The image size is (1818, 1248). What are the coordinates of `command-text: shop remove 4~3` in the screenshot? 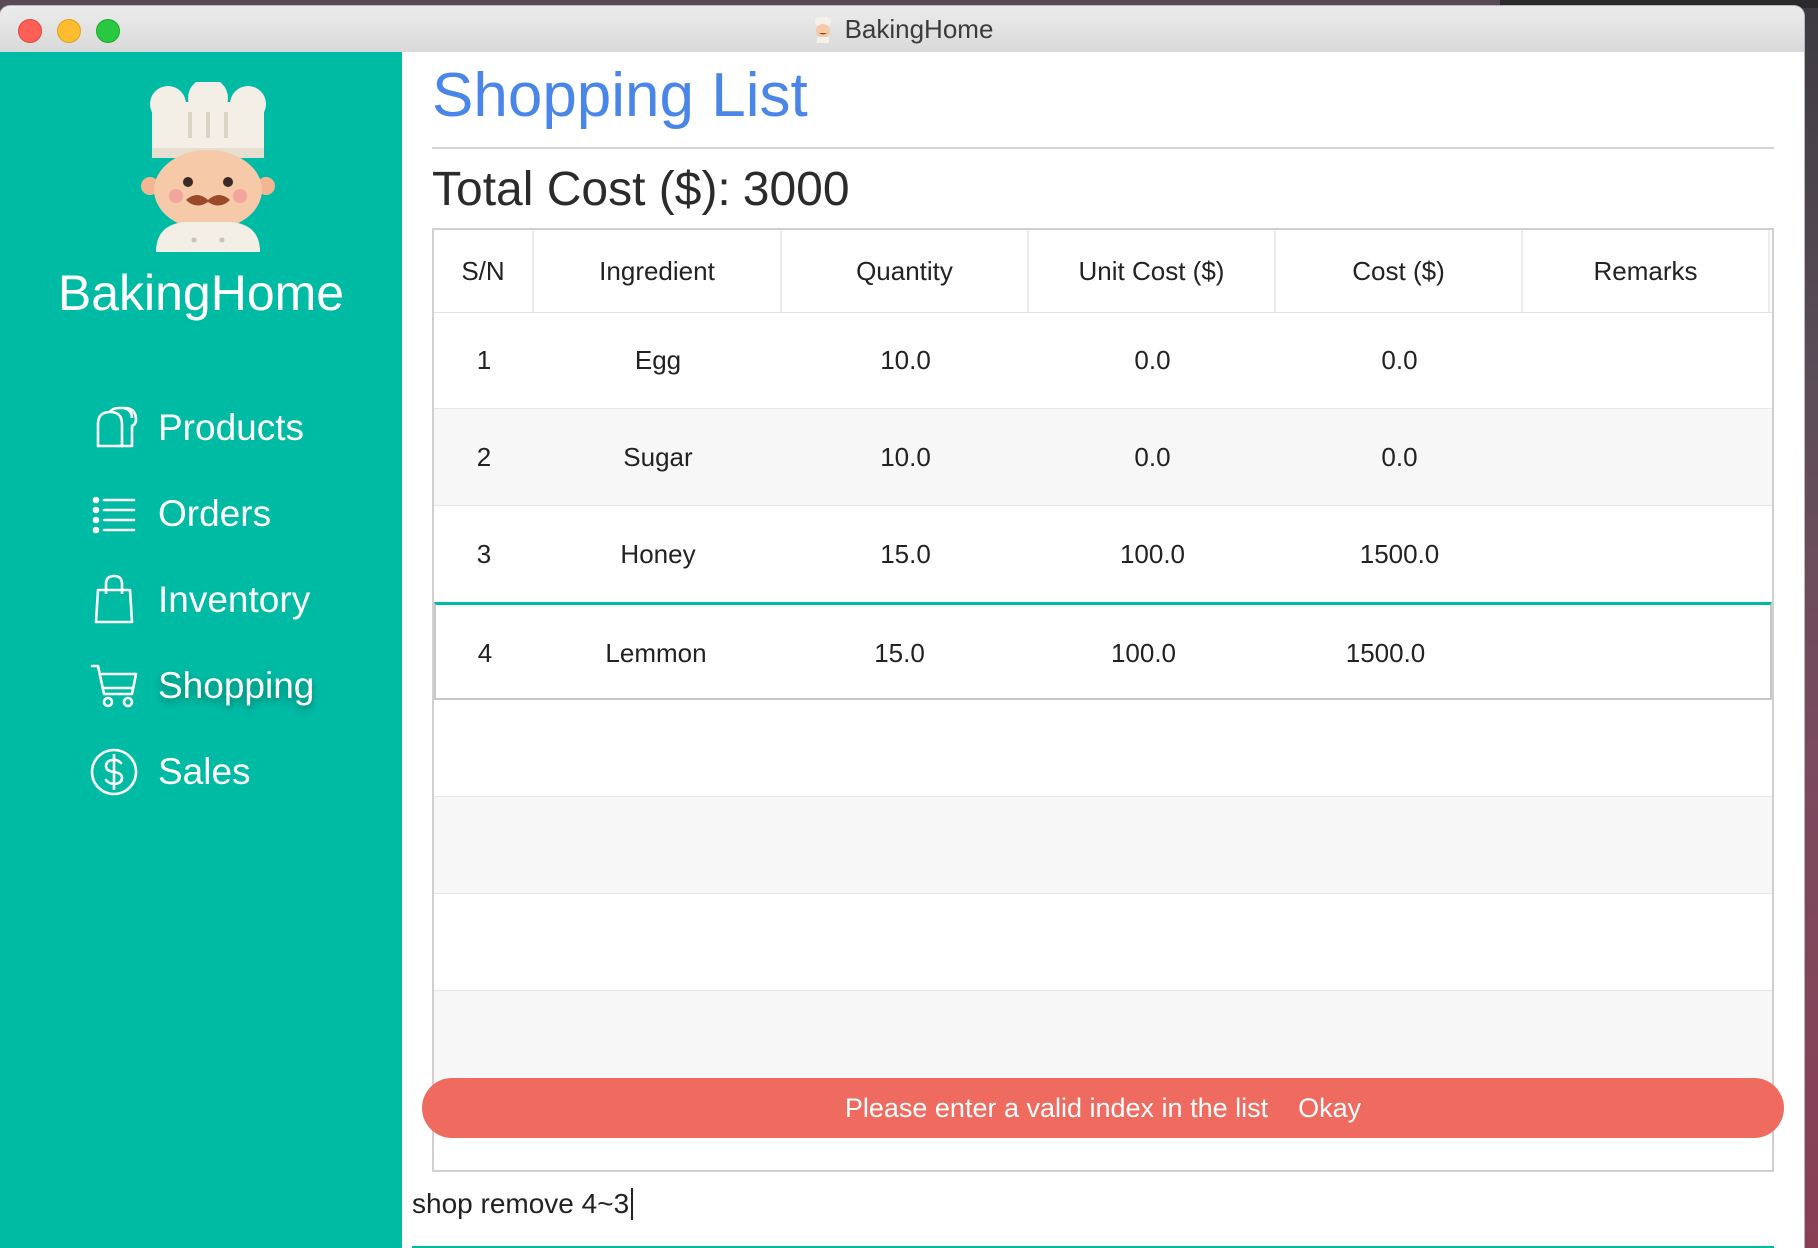 It's located at (521, 1203).